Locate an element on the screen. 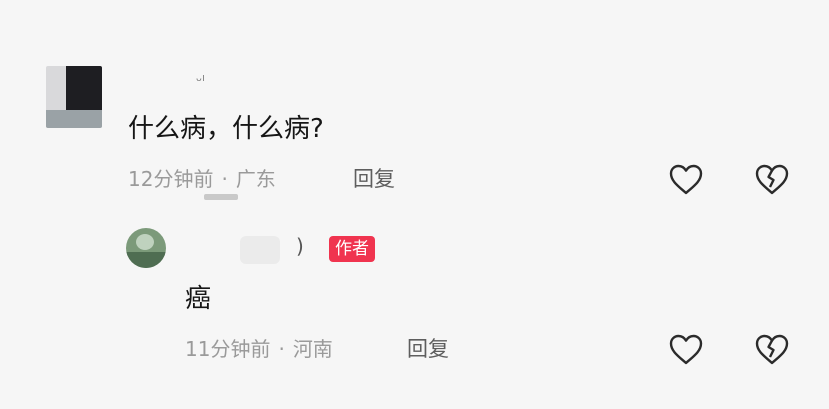 The image size is (829, 409). comment-time: 11分钟前 is located at coordinates (228, 349).